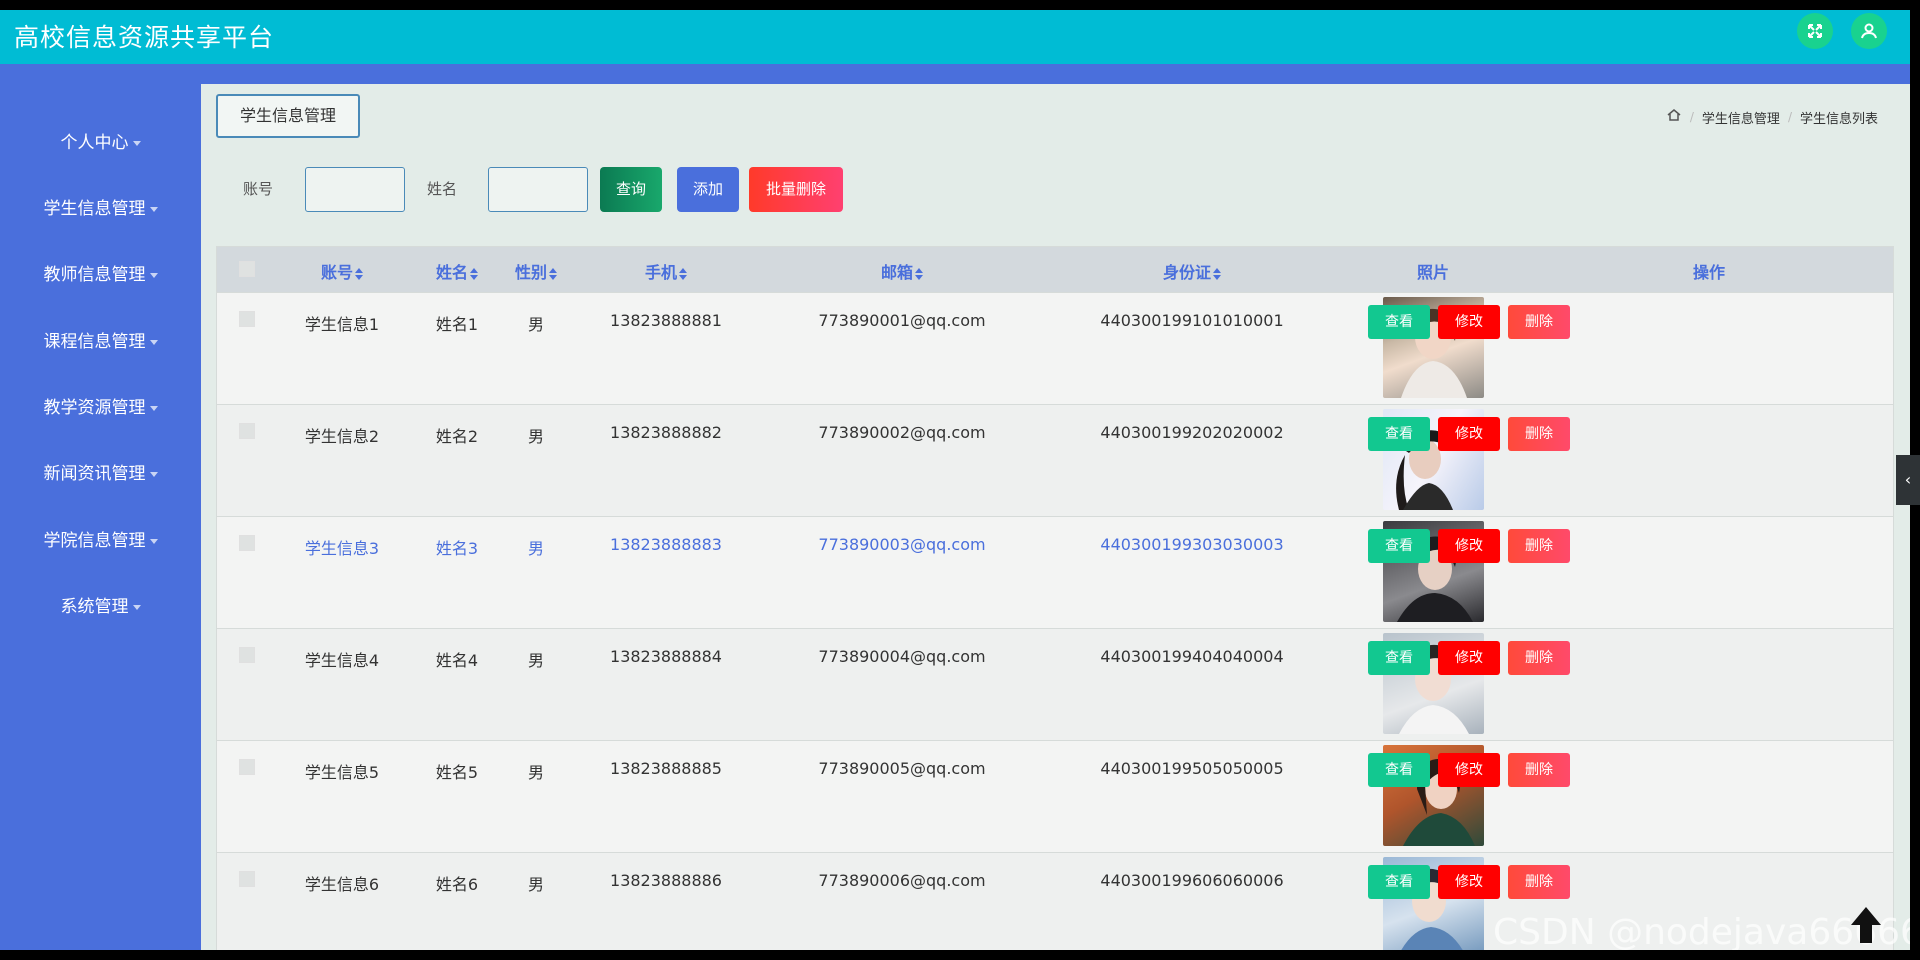 The width and height of the screenshot is (1920, 960). What do you see at coordinates (796, 189) in the screenshot?
I see `batch-delete-button: 批量删除` at bounding box center [796, 189].